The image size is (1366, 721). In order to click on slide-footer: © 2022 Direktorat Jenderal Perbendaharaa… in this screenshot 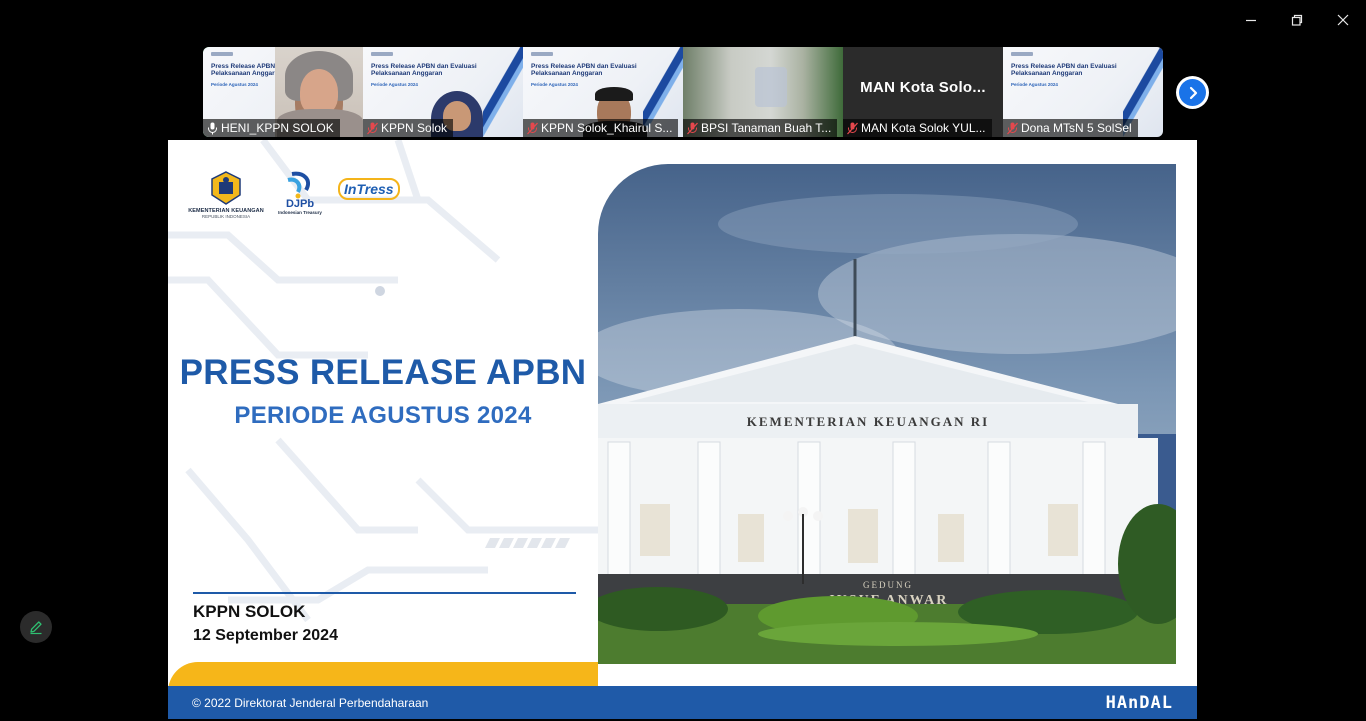, I will do `click(682, 702)`.